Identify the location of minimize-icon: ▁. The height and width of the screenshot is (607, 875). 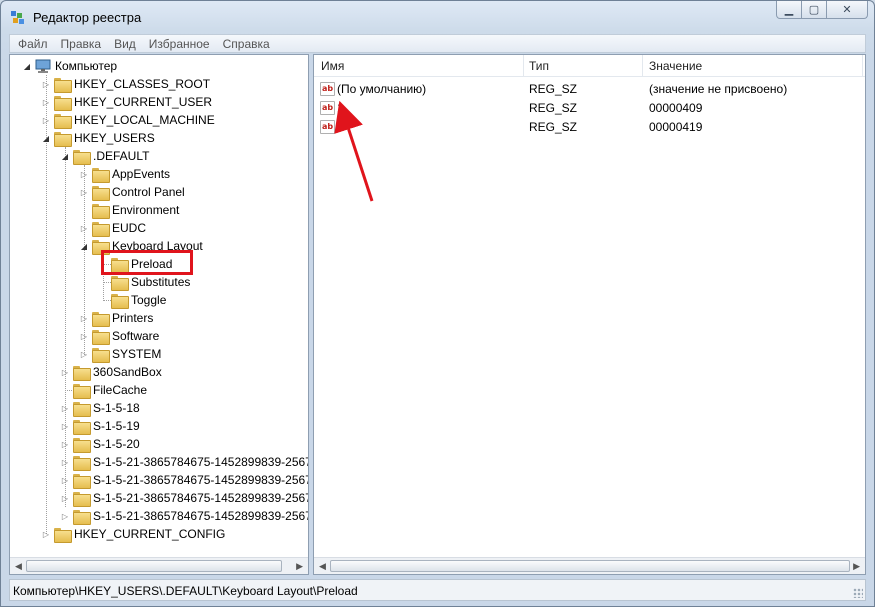
(789, 10).